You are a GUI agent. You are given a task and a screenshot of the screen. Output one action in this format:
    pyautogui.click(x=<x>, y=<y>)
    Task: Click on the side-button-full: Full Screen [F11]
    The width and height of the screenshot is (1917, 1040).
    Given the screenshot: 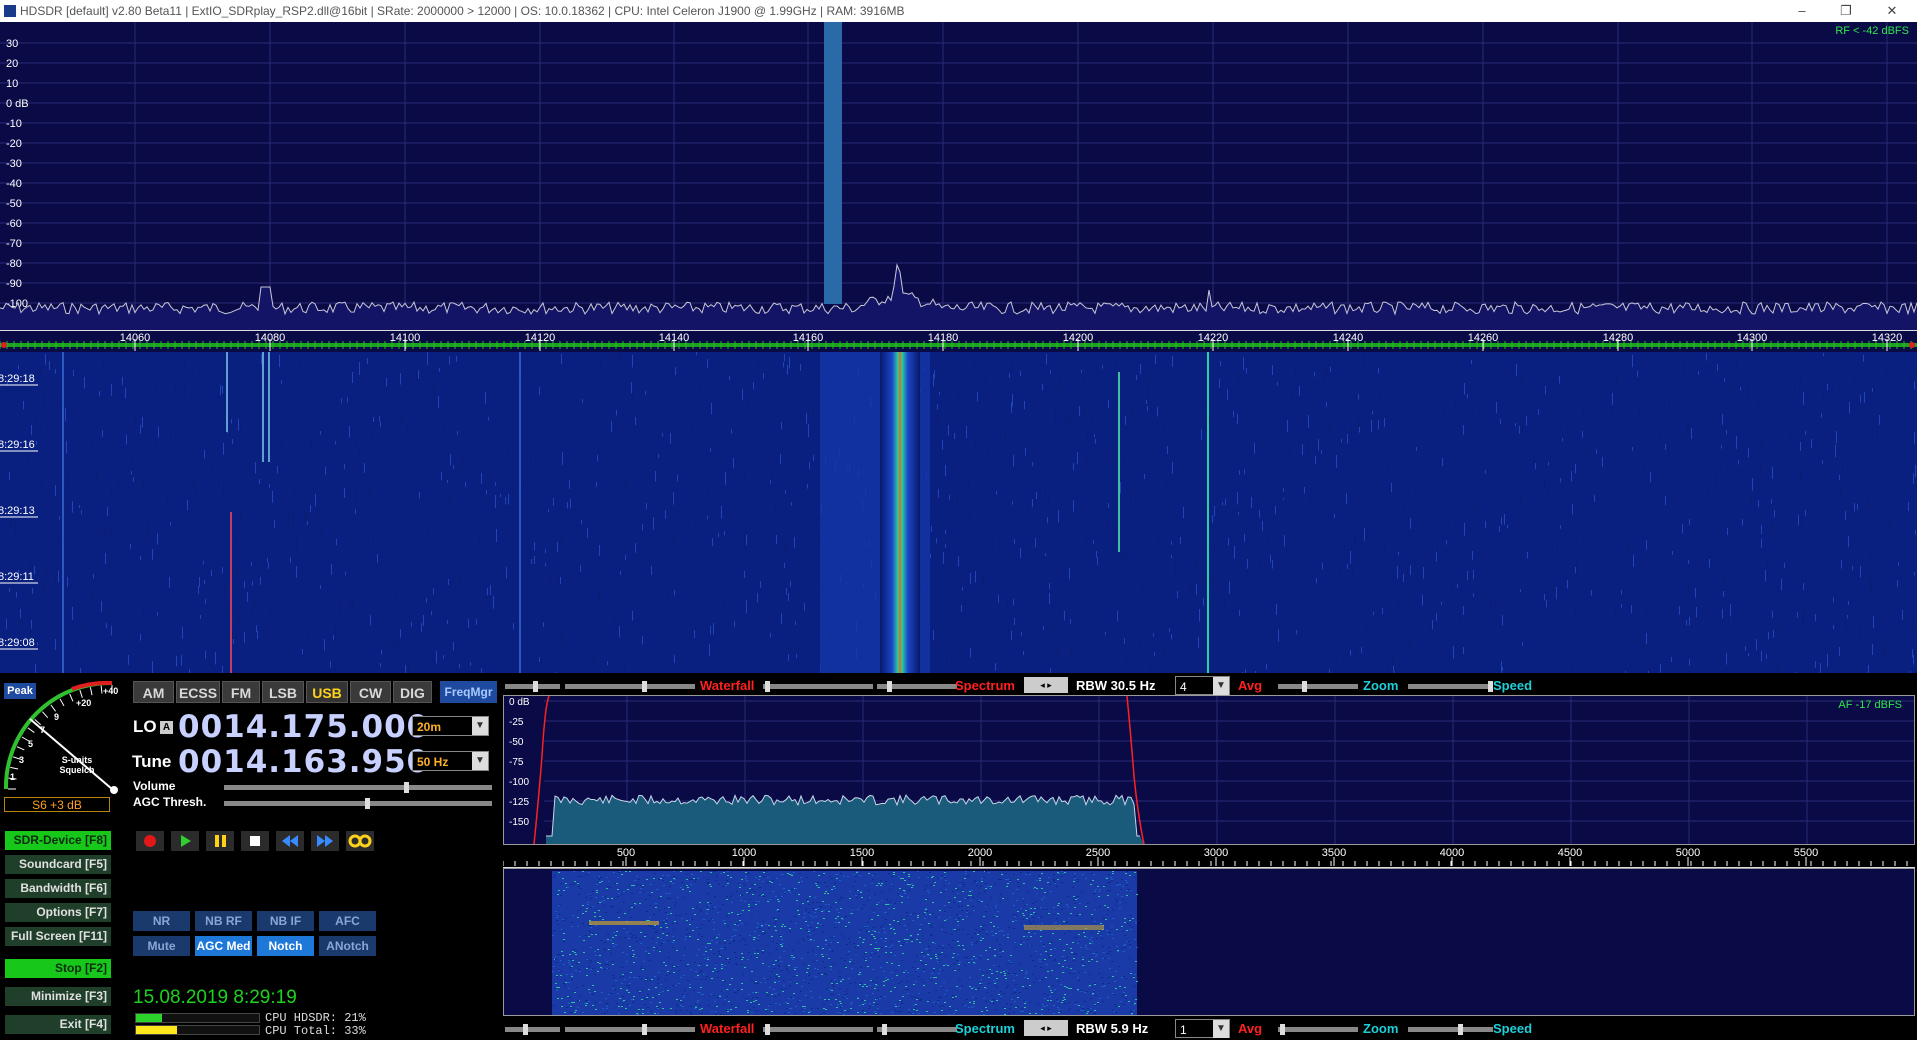 What is the action you would take?
    pyautogui.click(x=58, y=936)
    